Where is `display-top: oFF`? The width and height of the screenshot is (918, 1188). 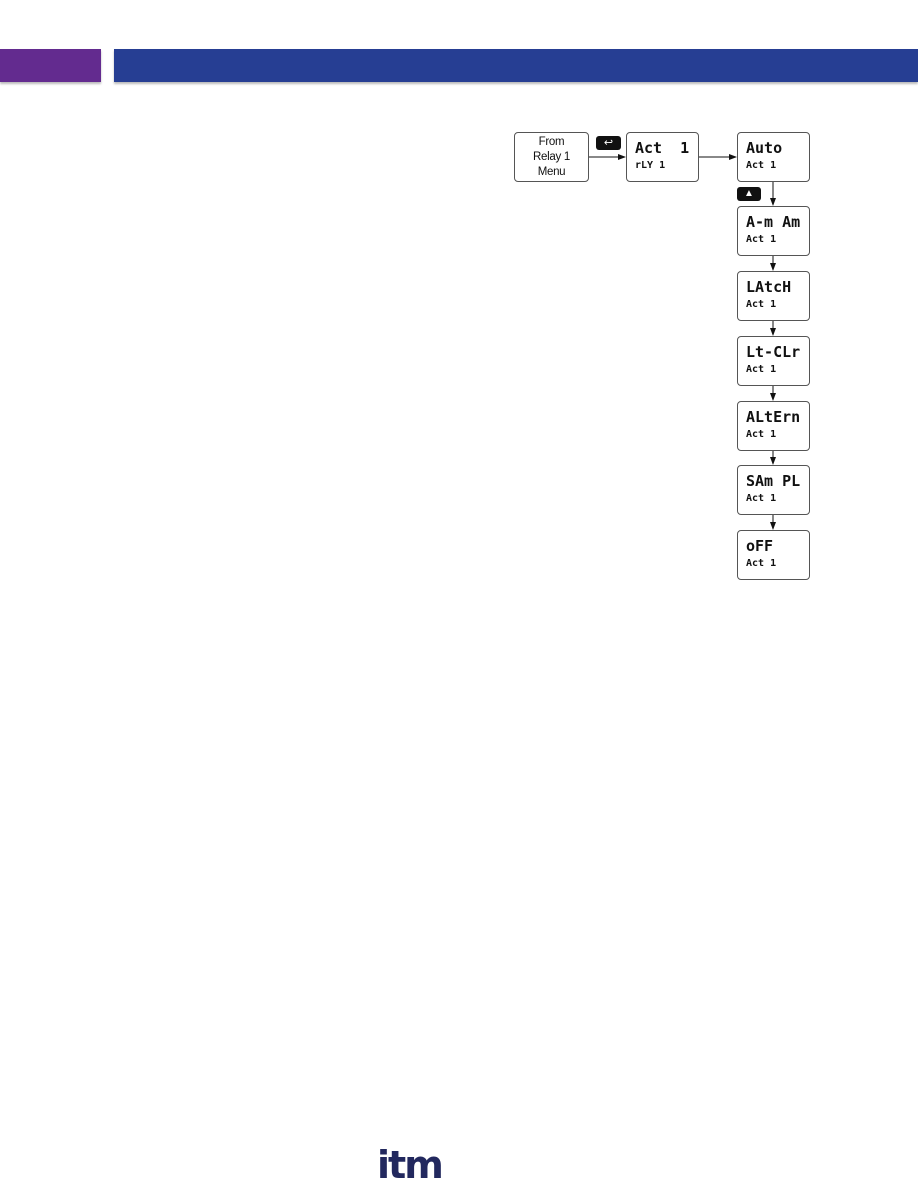 display-top: oFF is located at coordinates (760, 546).